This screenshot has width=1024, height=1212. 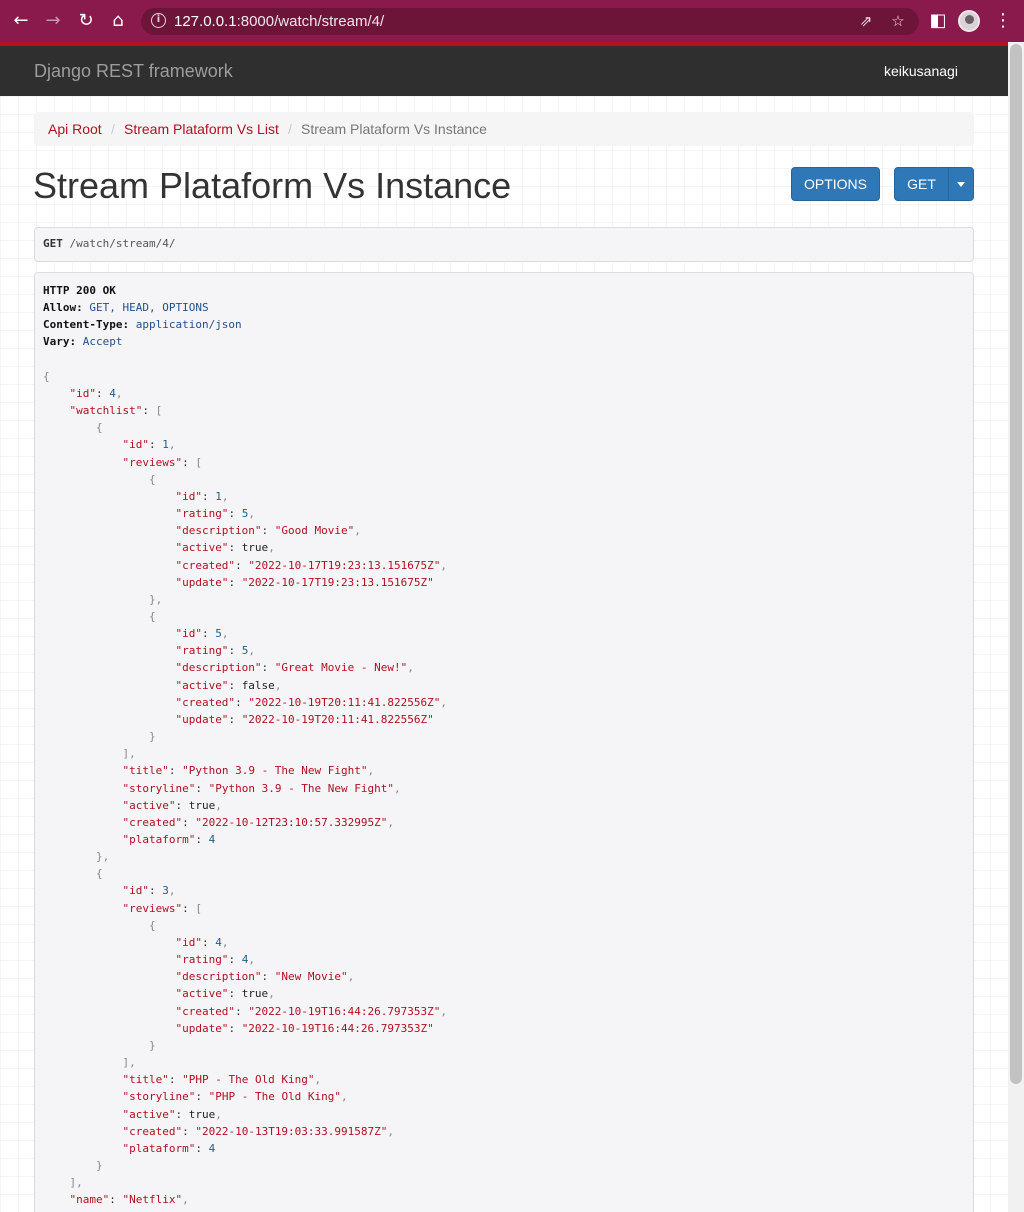 I want to click on avatar, so click(x=969, y=21).